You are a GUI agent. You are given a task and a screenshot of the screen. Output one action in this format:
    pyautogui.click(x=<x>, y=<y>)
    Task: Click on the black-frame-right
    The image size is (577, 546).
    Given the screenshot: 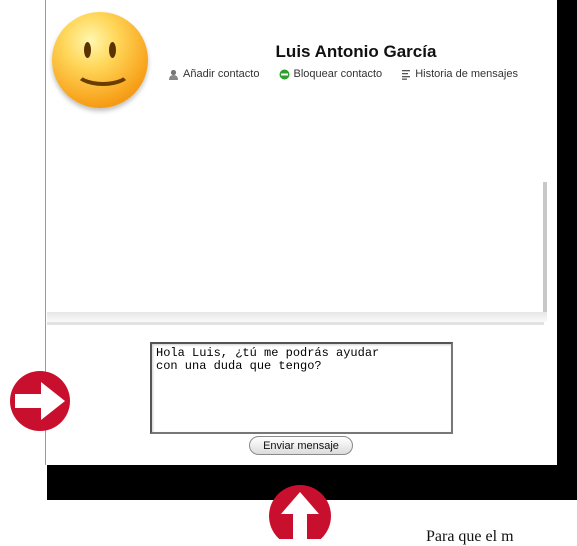 What is the action you would take?
    pyautogui.click(x=567, y=250)
    